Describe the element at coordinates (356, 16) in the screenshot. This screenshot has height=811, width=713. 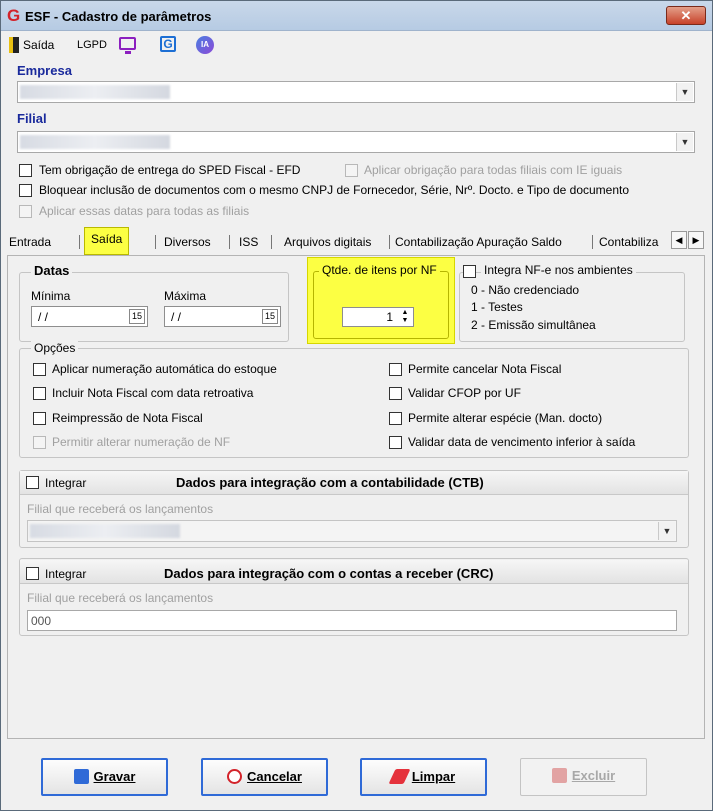
I see `title-bar: G ESF - Cadastro de parâmetros ✕` at that location.